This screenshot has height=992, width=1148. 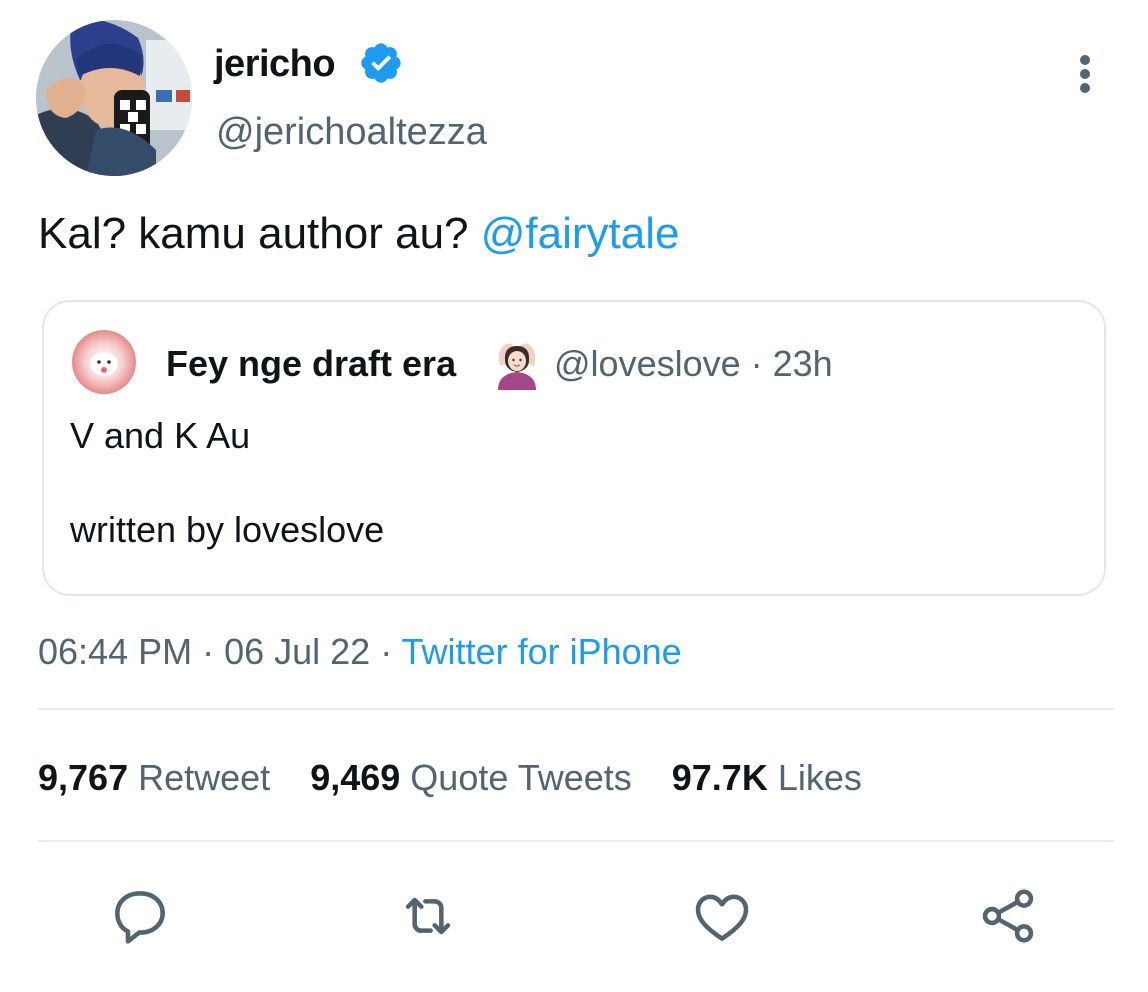 I want to click on tweet-text: Kal? kamu author au? @fairytale, so click(x=358, y=234).